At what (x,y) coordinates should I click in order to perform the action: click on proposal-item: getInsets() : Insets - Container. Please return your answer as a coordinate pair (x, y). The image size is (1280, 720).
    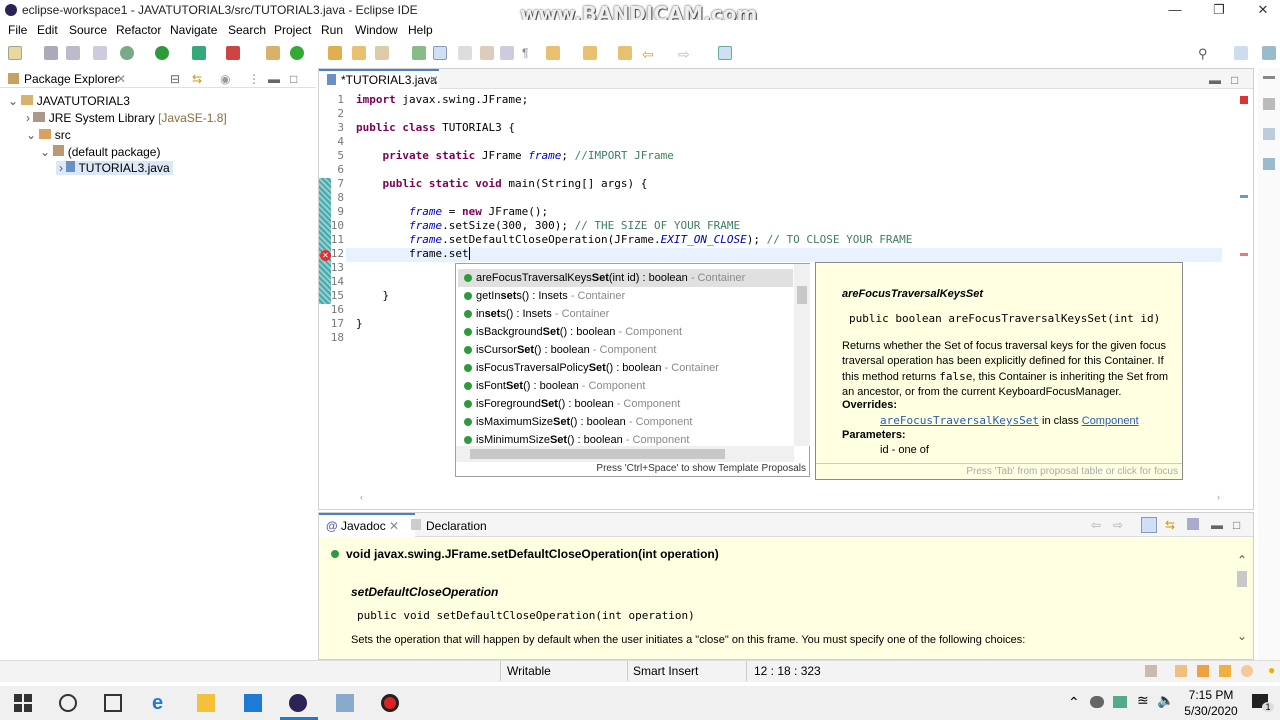
    Looking at the image, I should click on (625, 296).